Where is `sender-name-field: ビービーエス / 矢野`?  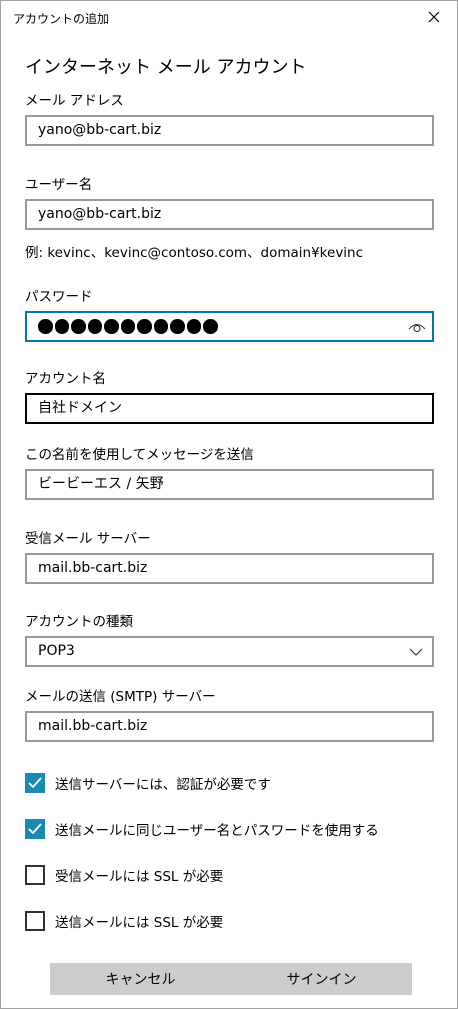 sender-name-field: ビービーエス / 矢野 is located at coordinates (229, 484).